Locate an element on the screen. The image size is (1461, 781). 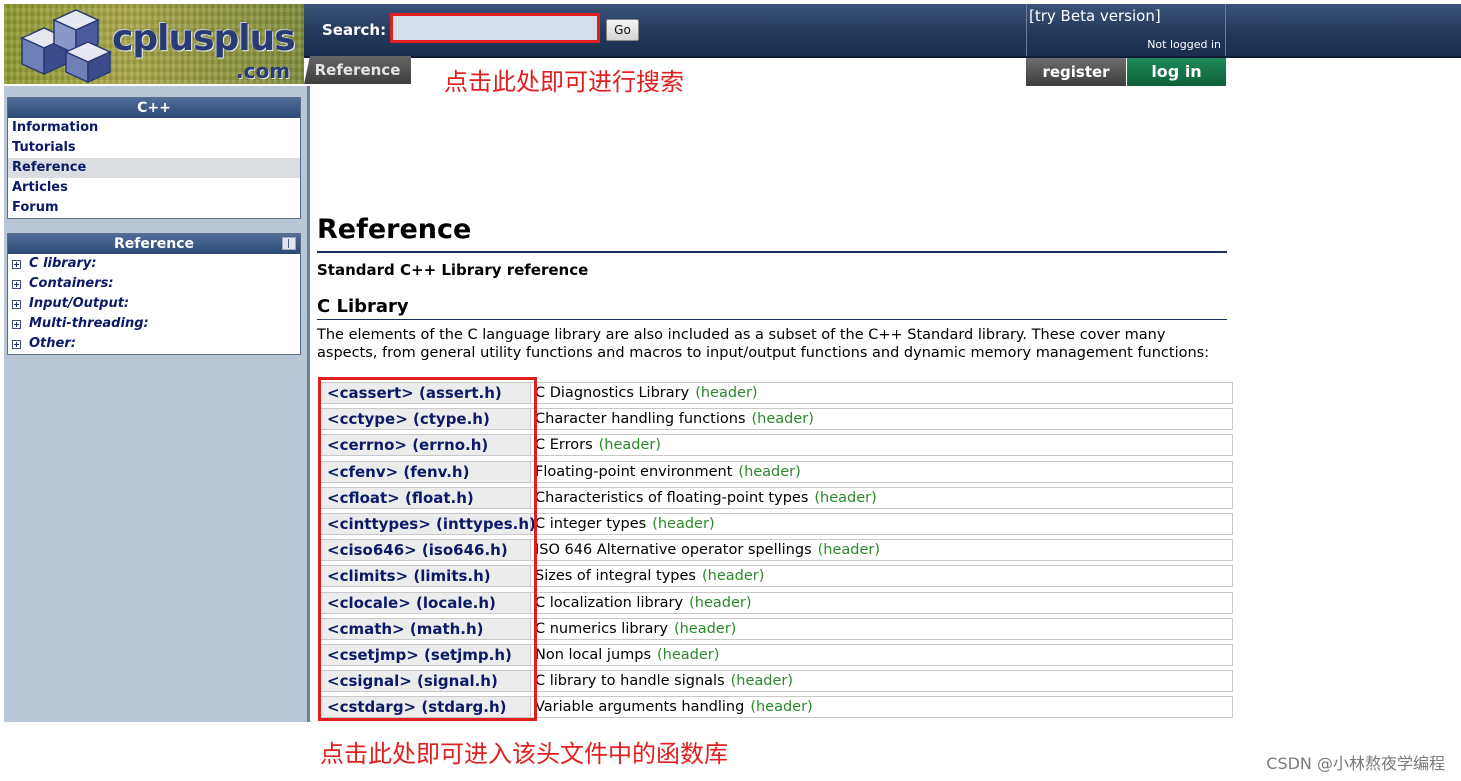
description-text: C Diagnostics Library is located at coordinates (612, 393).